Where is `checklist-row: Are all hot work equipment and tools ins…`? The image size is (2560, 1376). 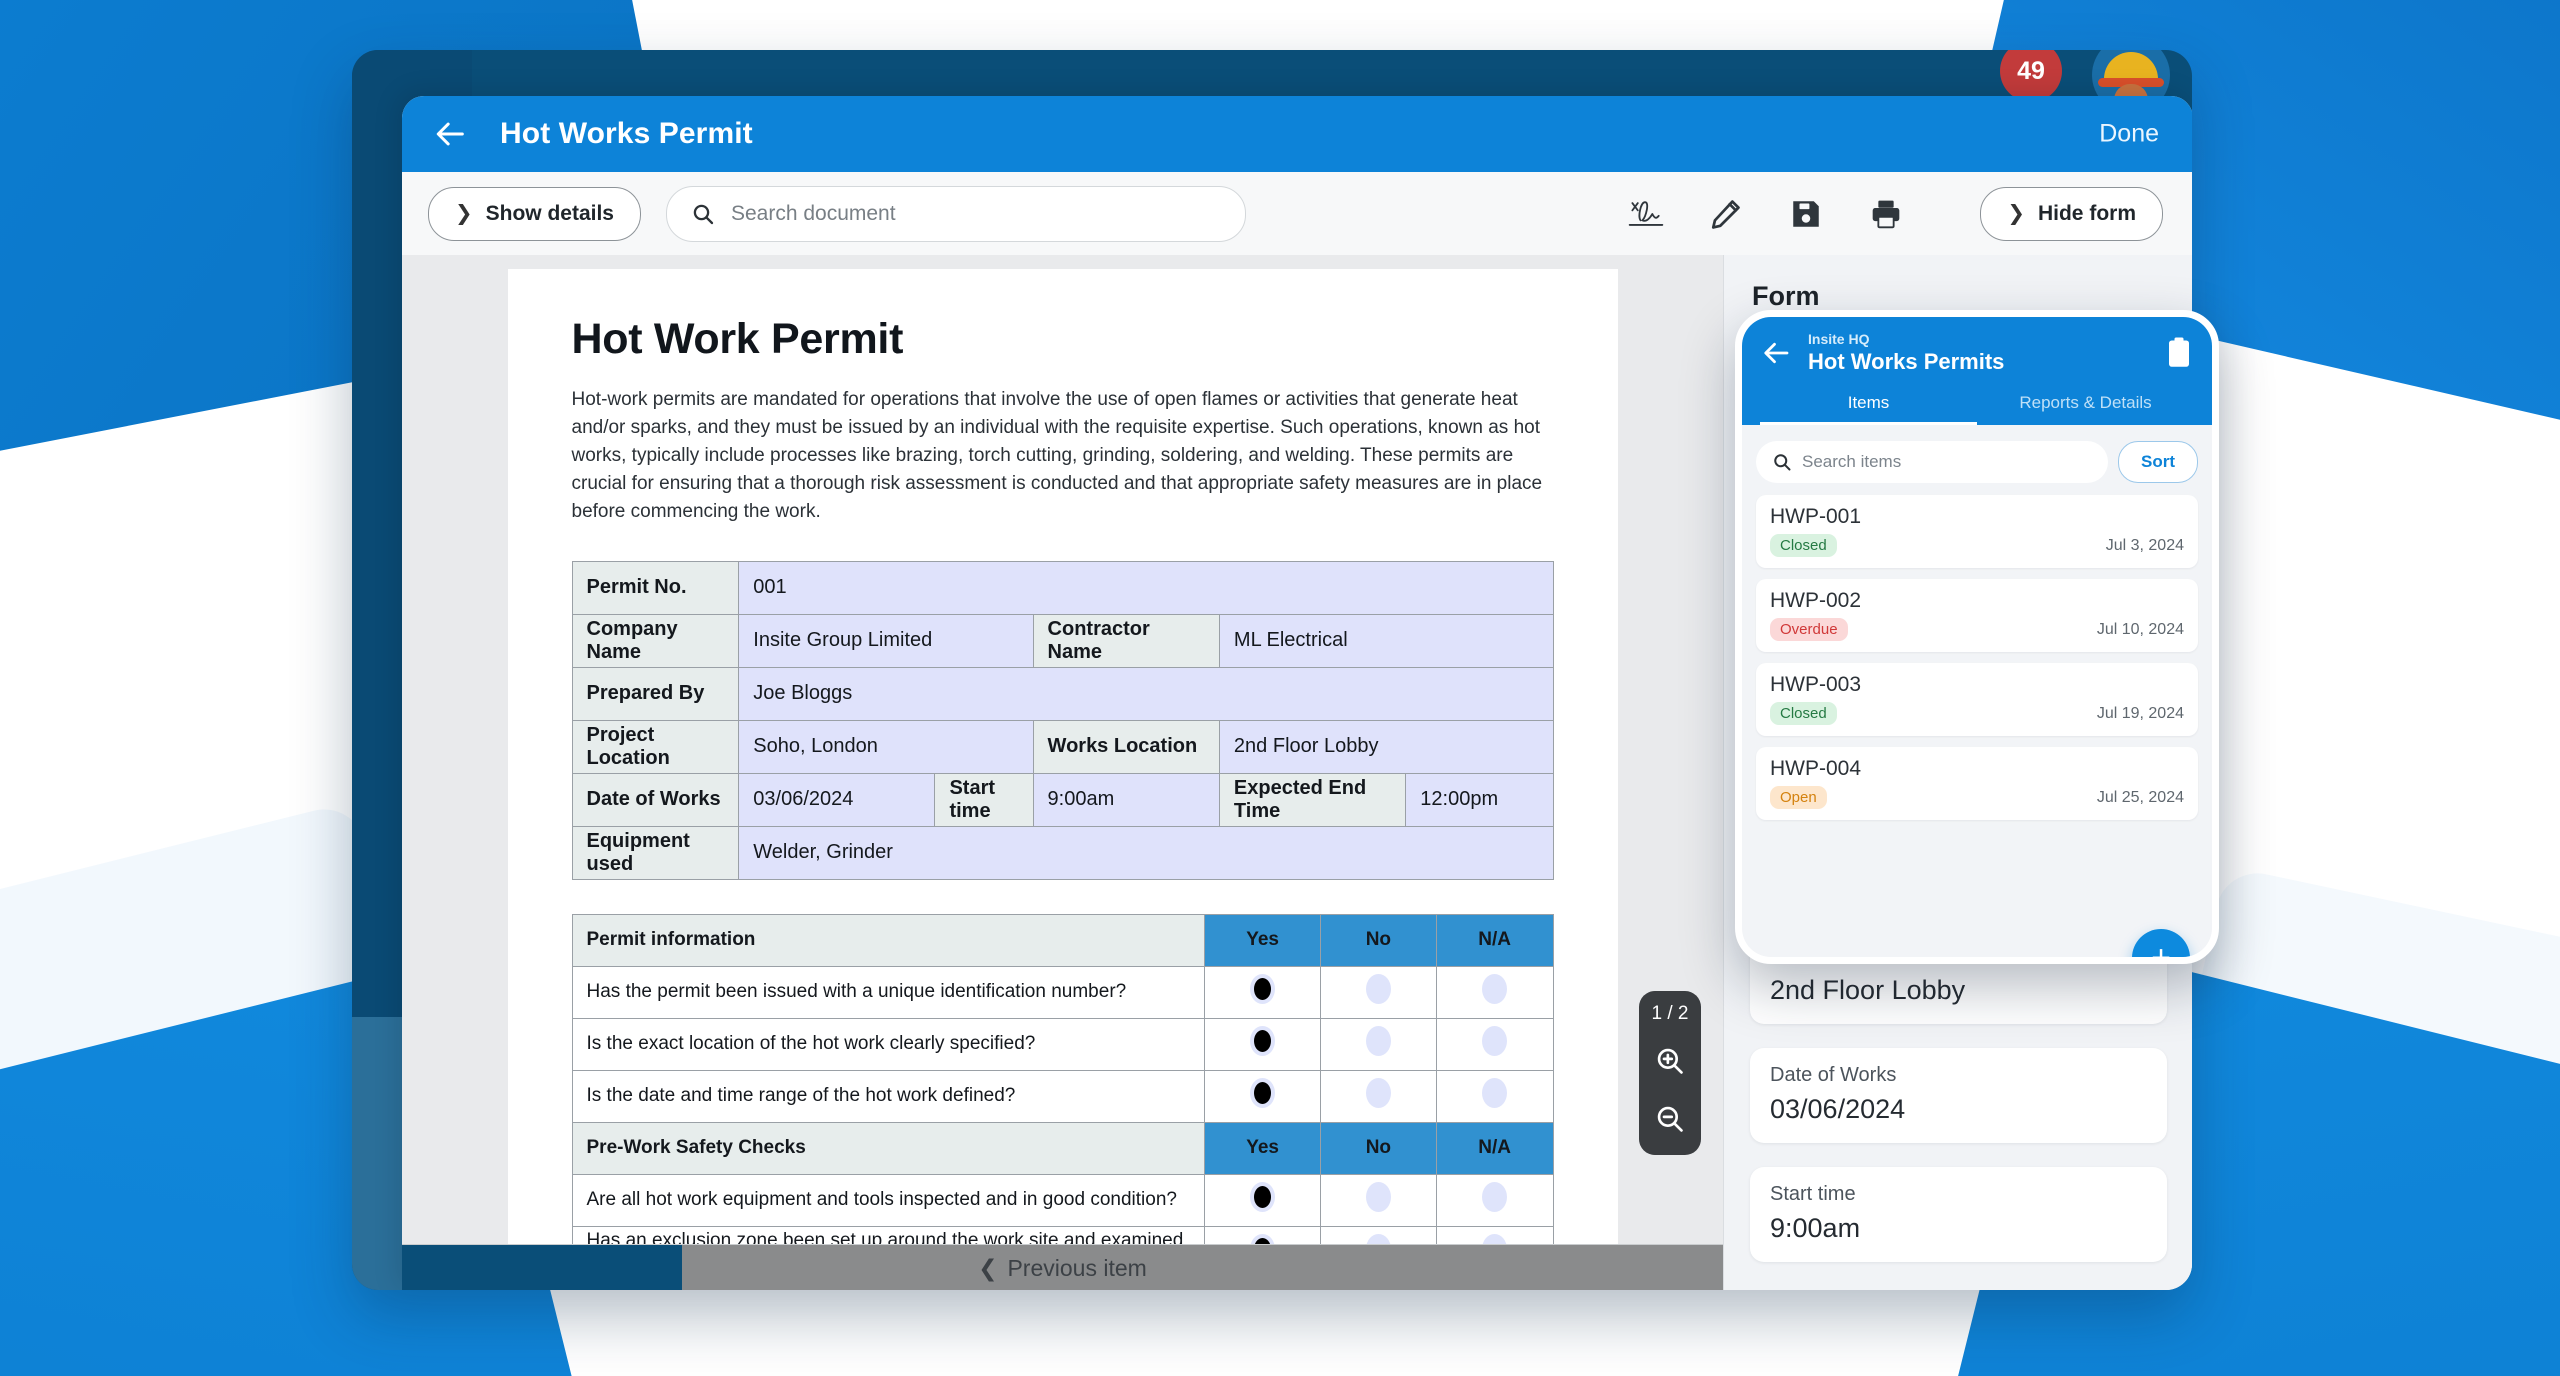 checklist-row: Are all hot work equipment and tools ins… is located at coordinates (1062, 1200).